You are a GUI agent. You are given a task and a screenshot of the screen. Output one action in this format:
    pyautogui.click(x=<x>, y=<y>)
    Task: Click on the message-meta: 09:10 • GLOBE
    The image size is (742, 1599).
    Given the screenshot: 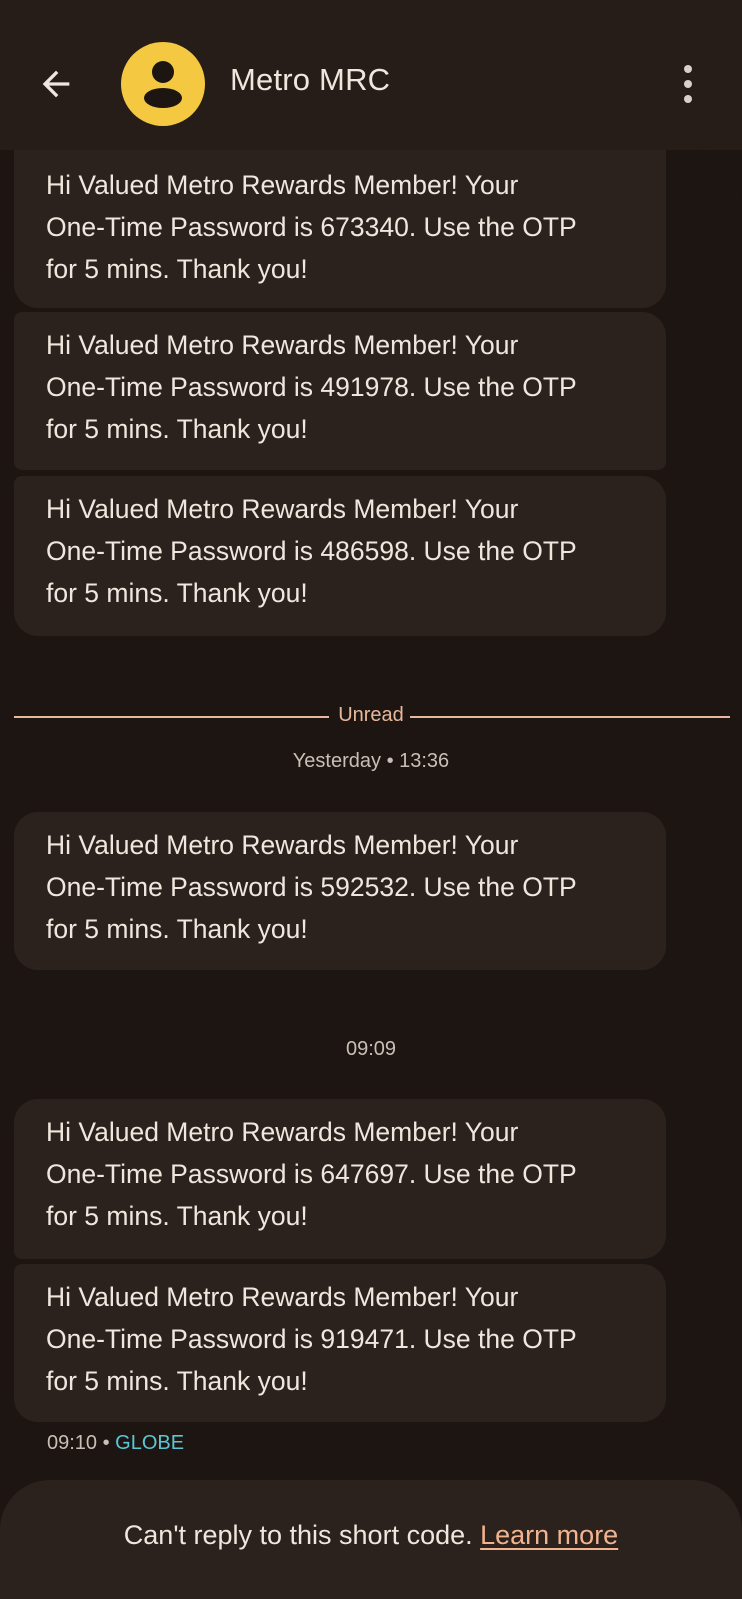 What is the action you would take?
    pyautogui.click(x=115, y=1443)
    